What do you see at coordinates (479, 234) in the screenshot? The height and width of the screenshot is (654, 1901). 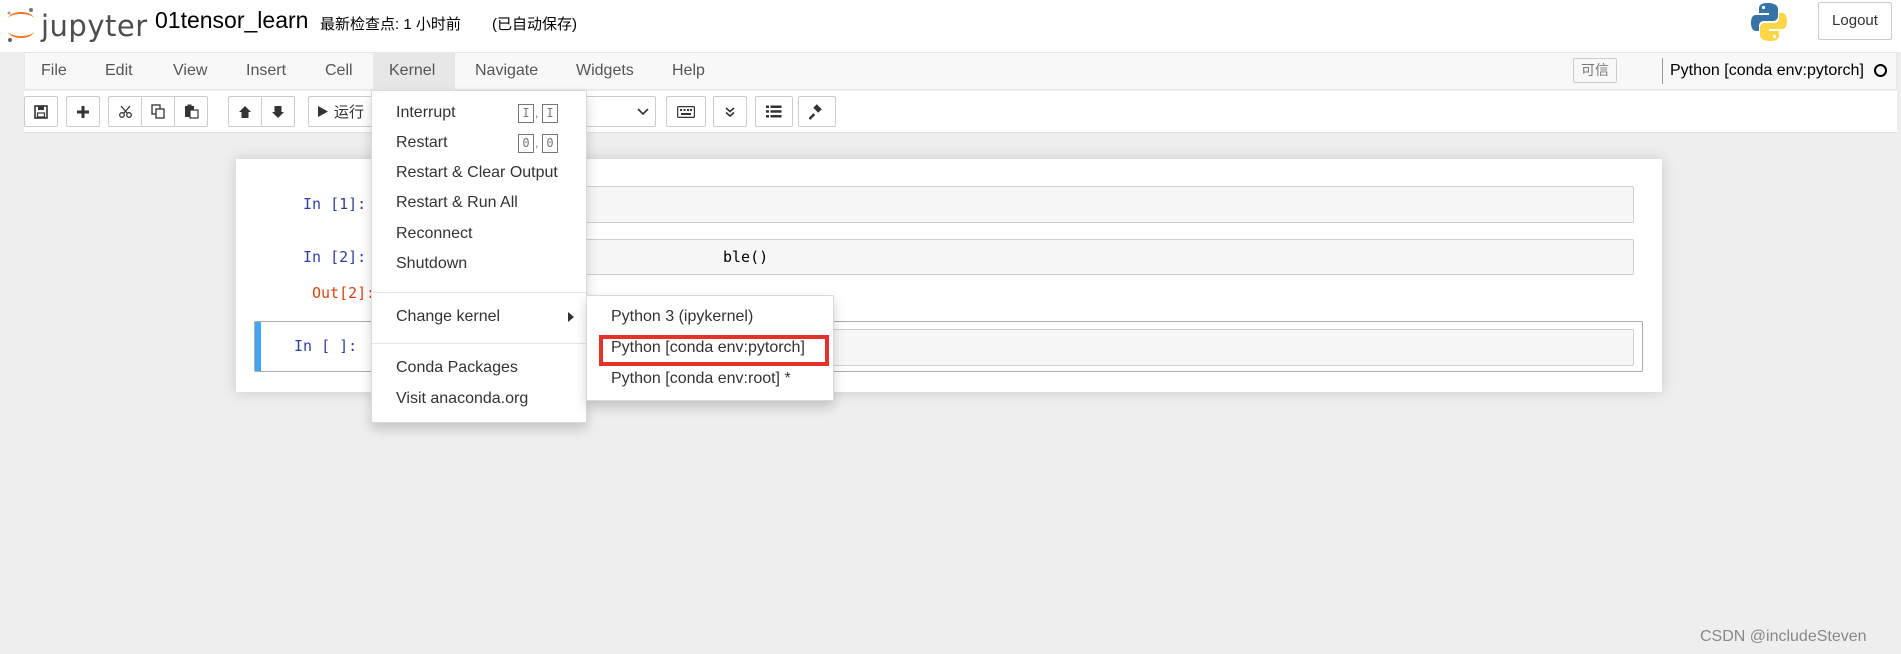 I see `kernel-menu-reconnect: Reconnect` at bounding box center [479, 234].